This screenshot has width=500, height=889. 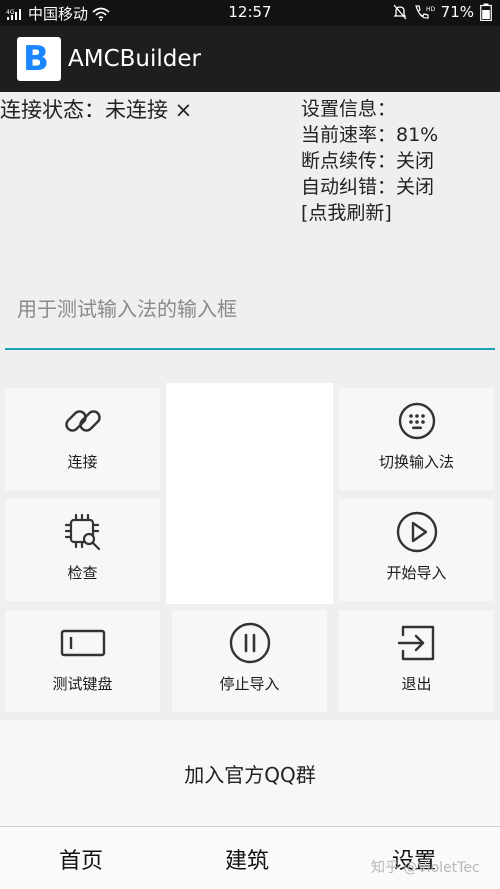 What do you see at coordinates (425, 868) in the screenshot?
I see `watermark: 知乎 @VioletTec` at bounding box center [425, 868].